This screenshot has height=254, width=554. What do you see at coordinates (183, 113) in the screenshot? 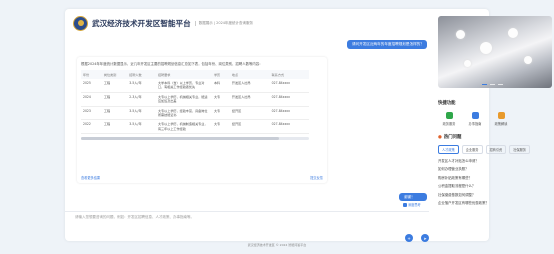
I see `table-cell: 大专以上学历，经验丰富，具备岗位所需技能证书` at bounding box center [183, 113].